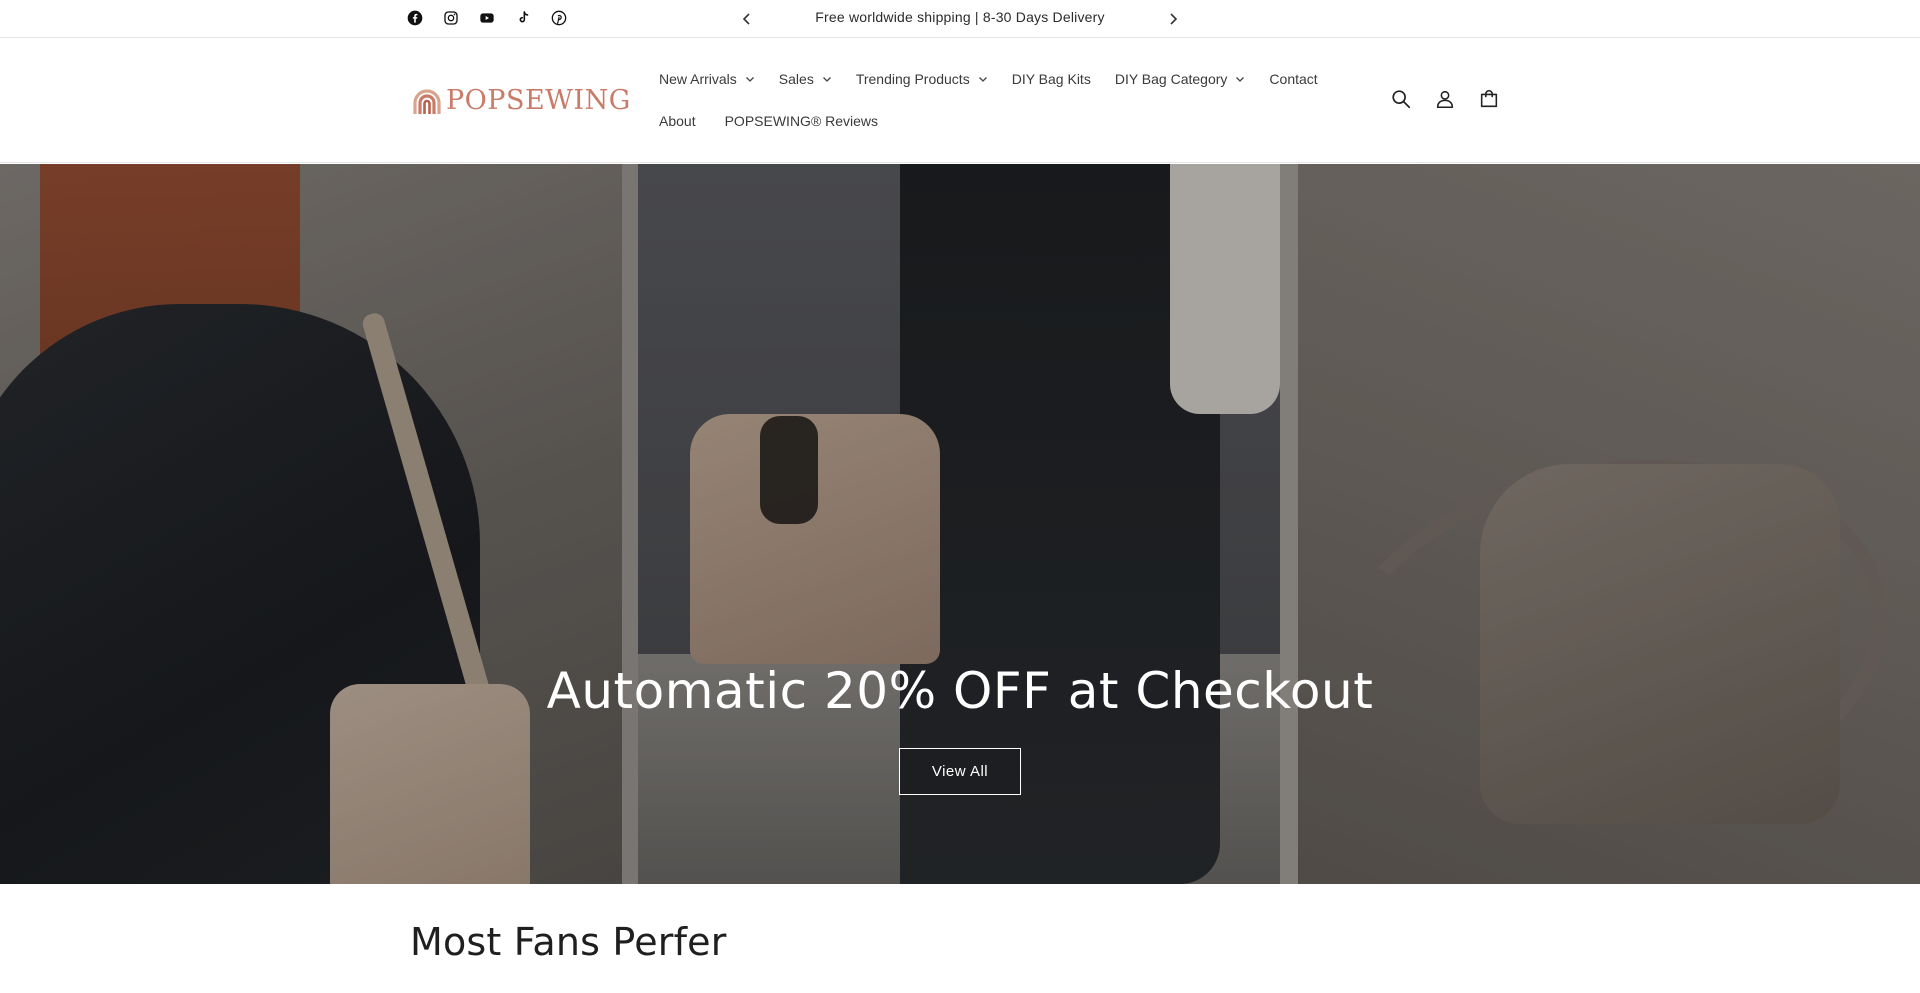 The width and height of the screenshot is (1920, 993). I want to click on nav-sales: Sales, so click(805, 79).